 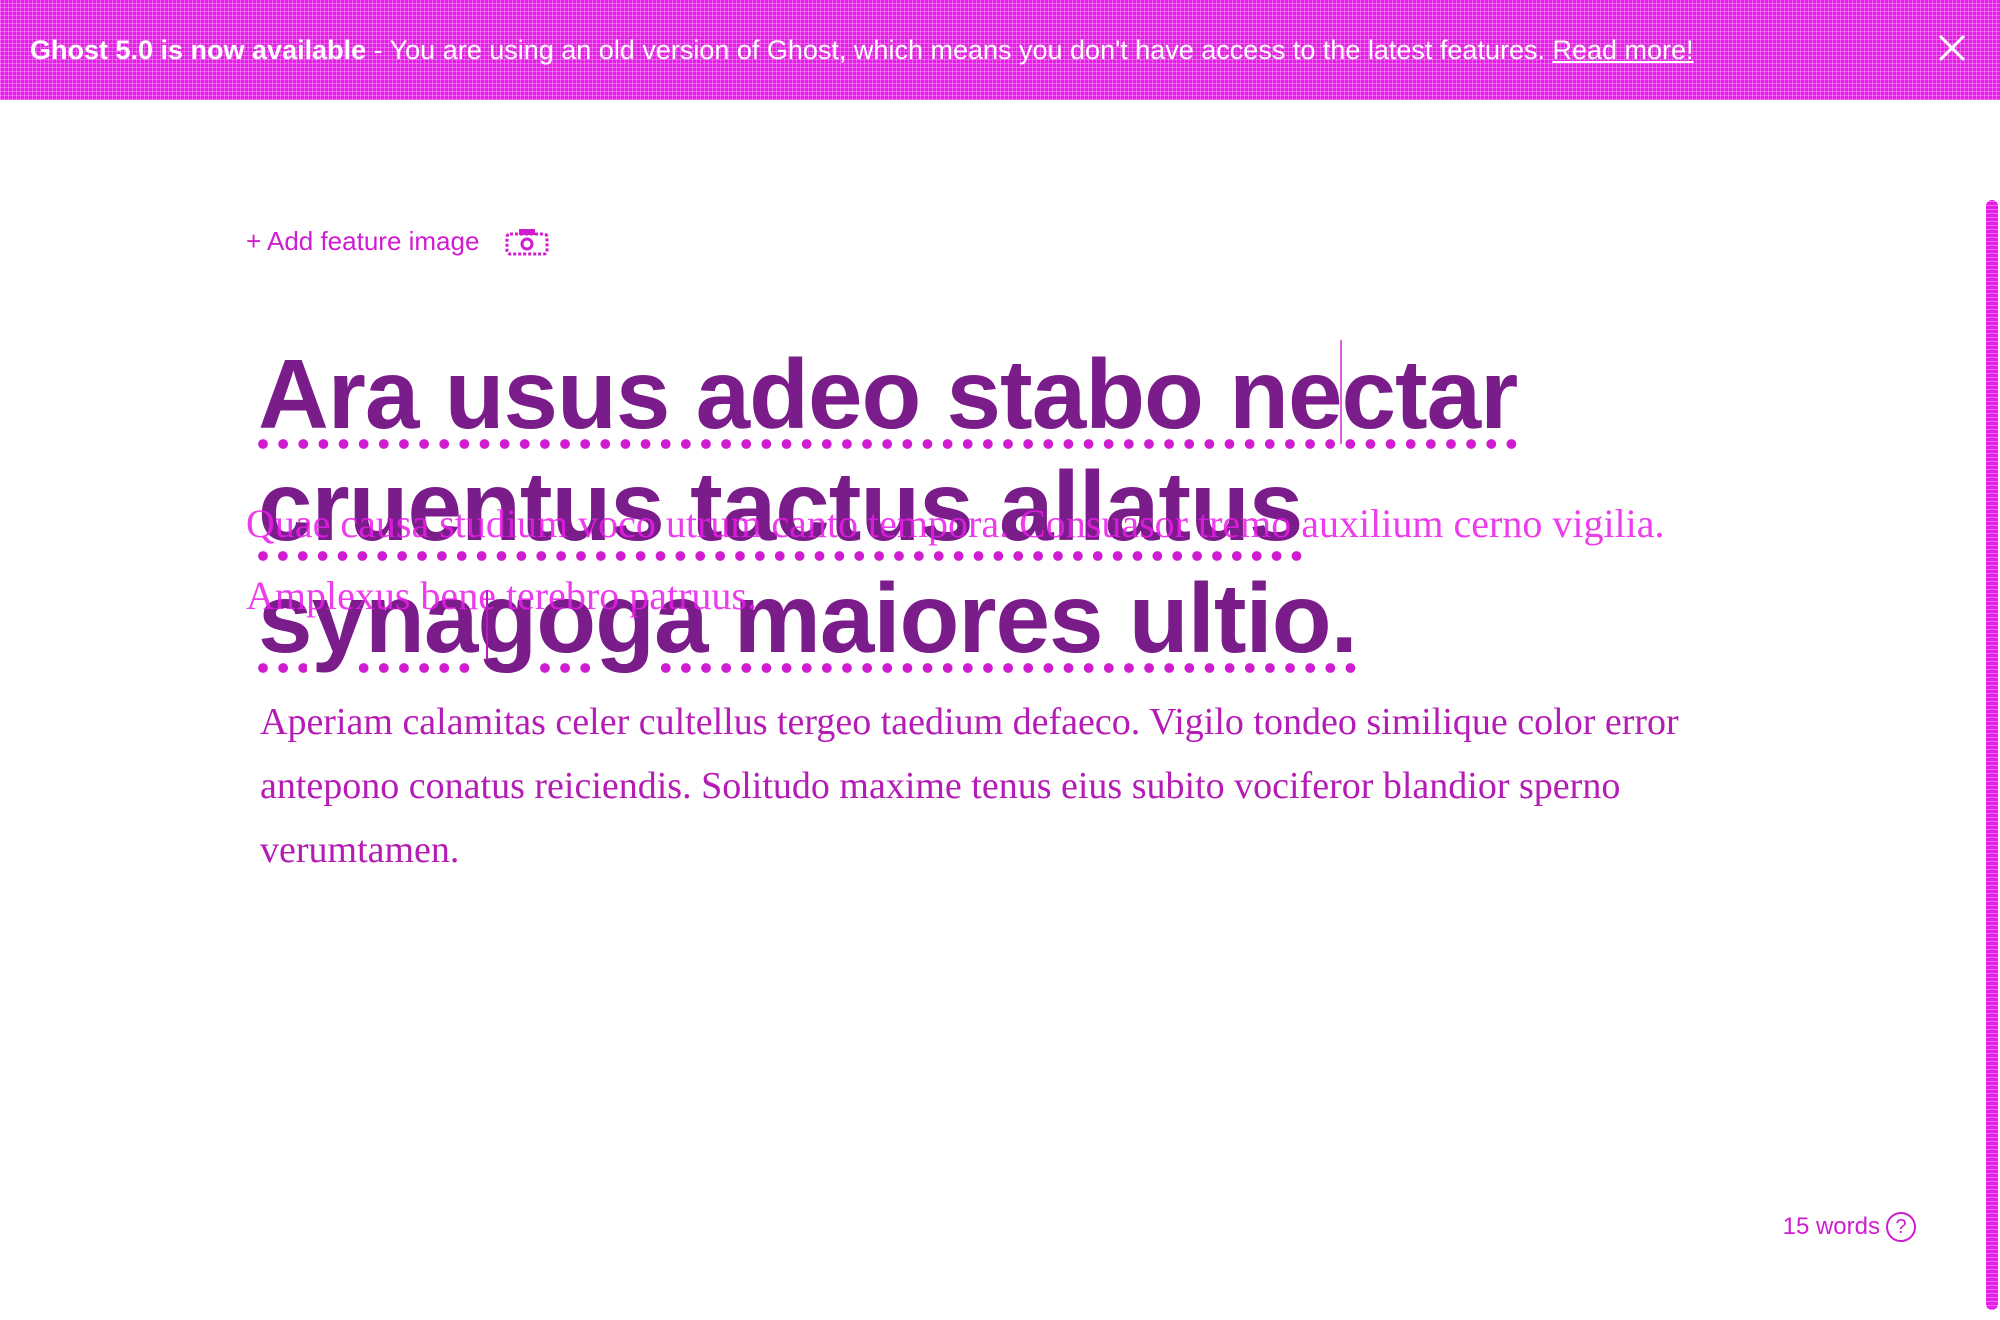 What do you see at coordinates (527, 242) in the screenshot?
I see `camera-icon` at bounding box center [527, 242].